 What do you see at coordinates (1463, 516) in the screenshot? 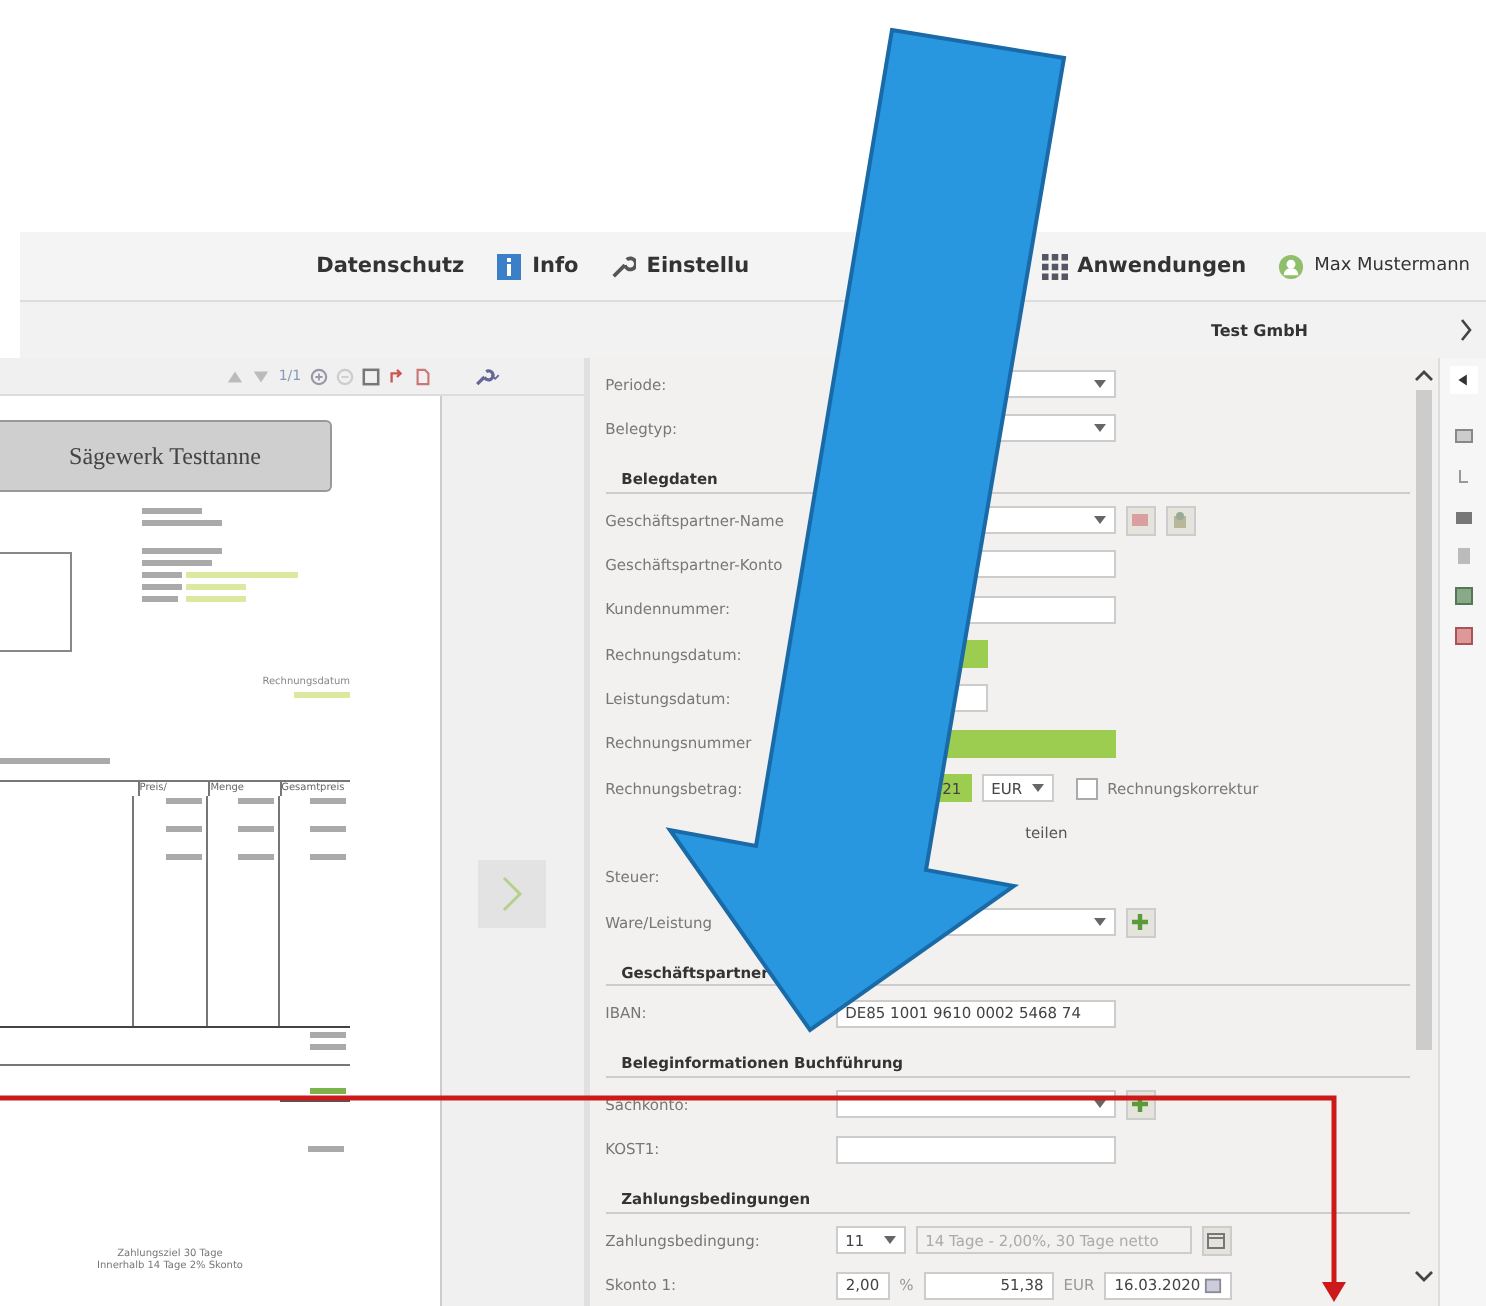
I see `briefcase-icon` at bounding box center [1463, 516].